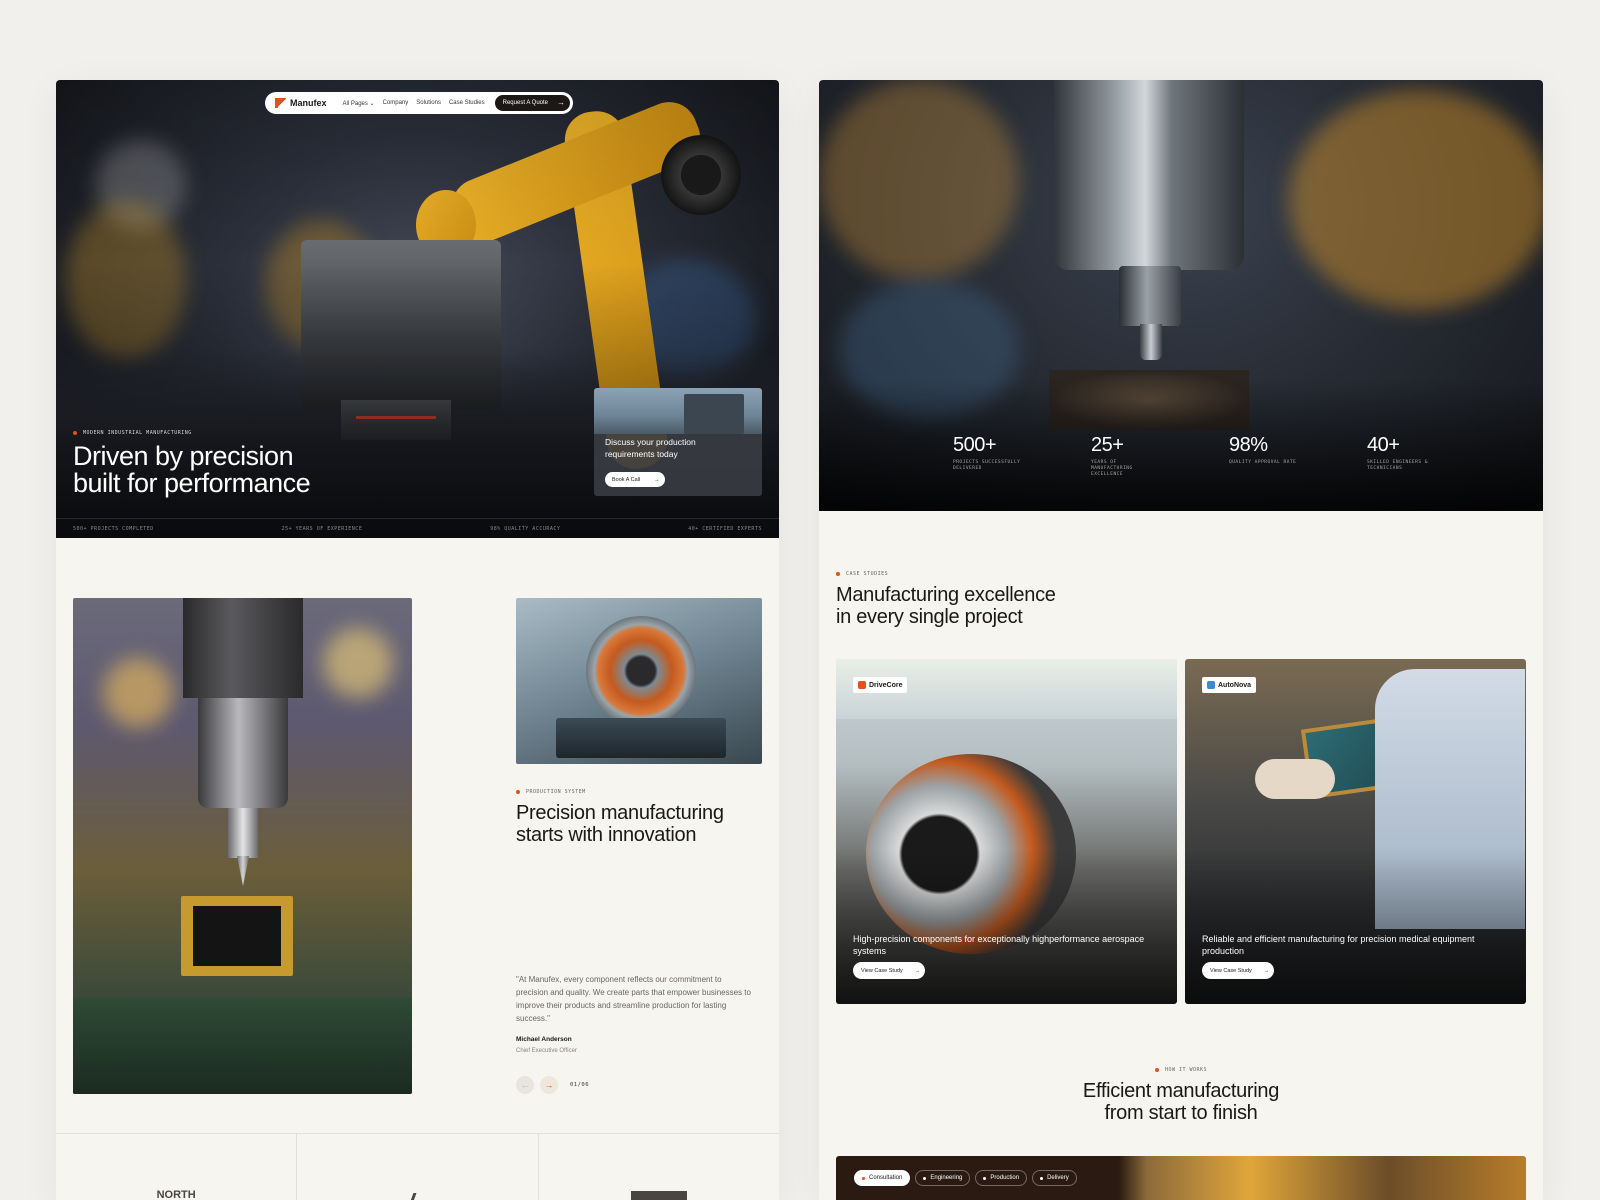 The width and height of the screenshot is (1600, 1200). Describe the element at coordinates (635, 479) in the screenshot. I see `book-call-button: Book A Call →` at that location.